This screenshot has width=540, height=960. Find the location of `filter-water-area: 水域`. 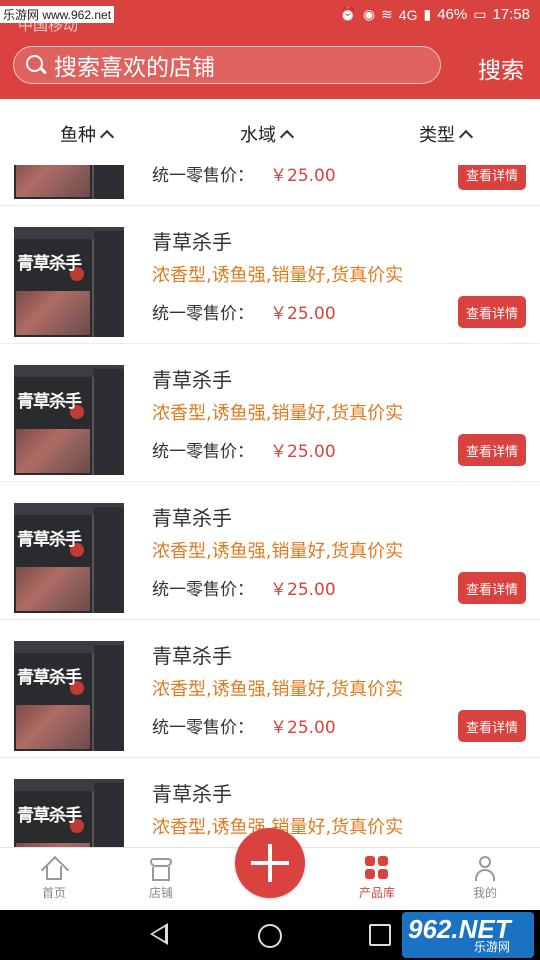

filter-water-area: 水域 is located at coordinates (267, 134).